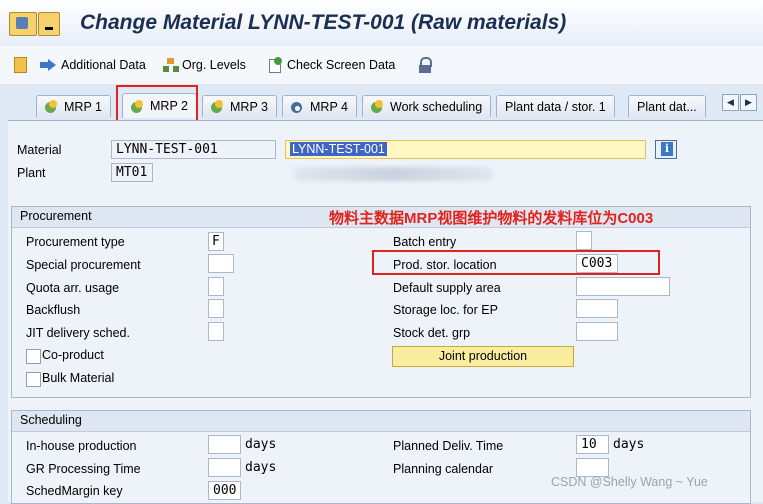  Describe the element at coordinates (592, 444) in the screenshot. I see `planned-deliv-time-field: 10` at that location.